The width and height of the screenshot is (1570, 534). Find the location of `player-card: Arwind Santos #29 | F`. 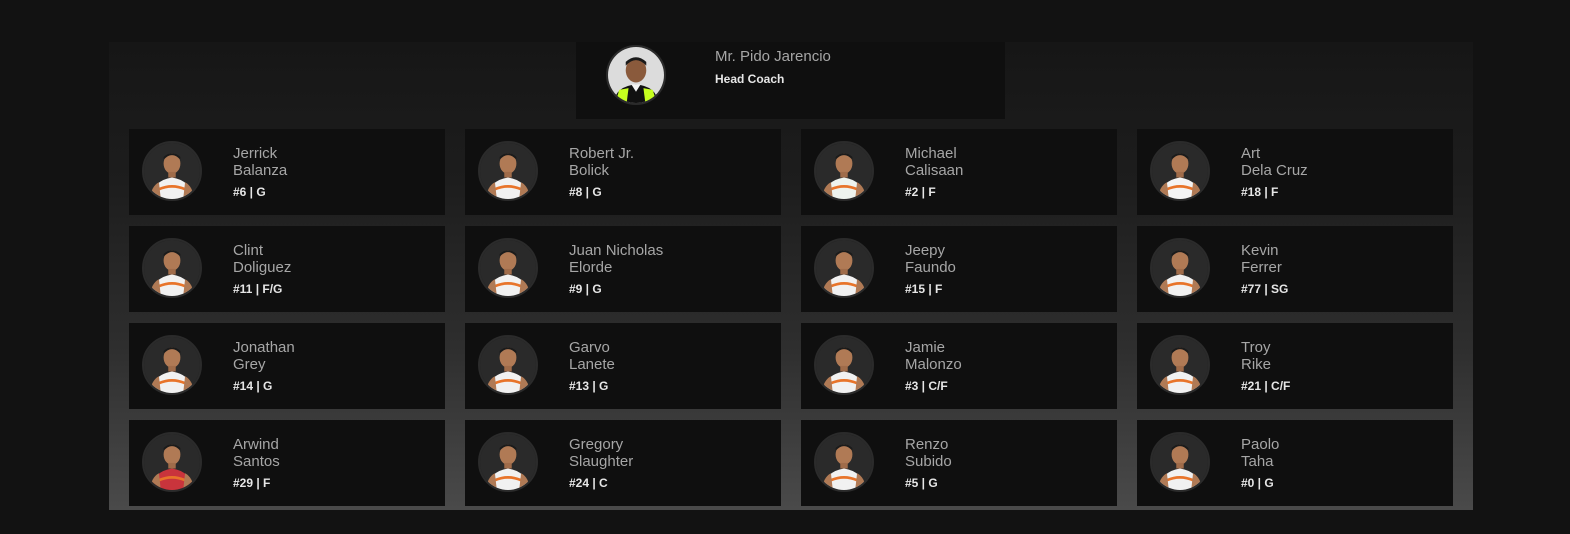

player-card: Arwind Santos #29 | F is located at coordinates (287, 463).